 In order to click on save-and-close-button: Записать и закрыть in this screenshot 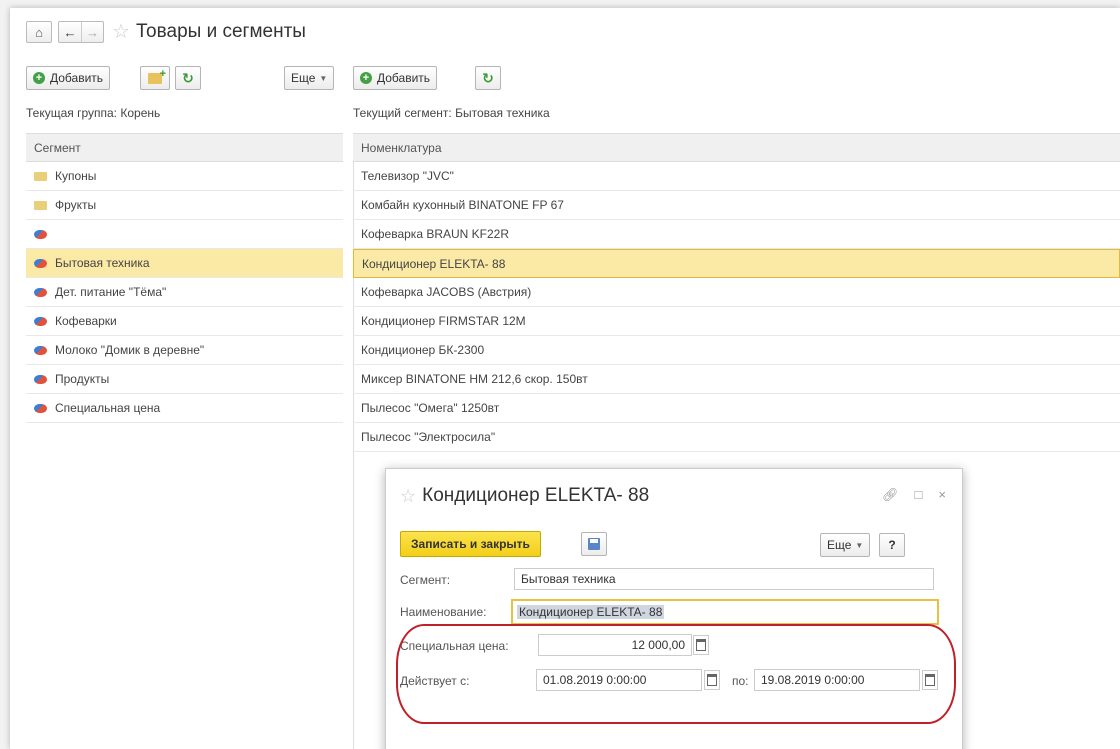, I will do `click(470, 544)`.